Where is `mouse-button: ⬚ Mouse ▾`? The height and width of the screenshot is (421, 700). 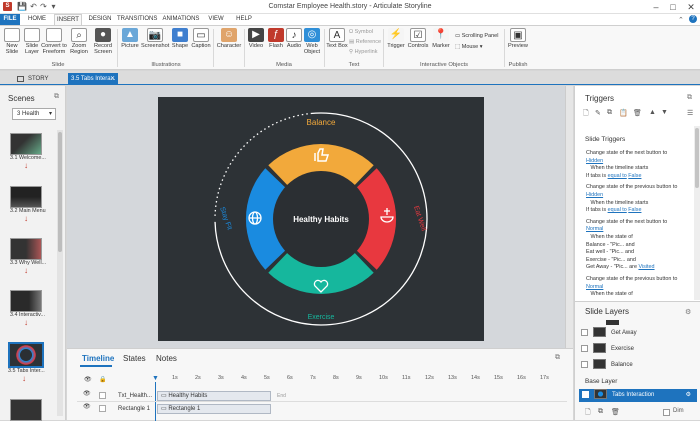
mouse-button: ⬚ Mouse ▾ is located at coordinates (469, 47).